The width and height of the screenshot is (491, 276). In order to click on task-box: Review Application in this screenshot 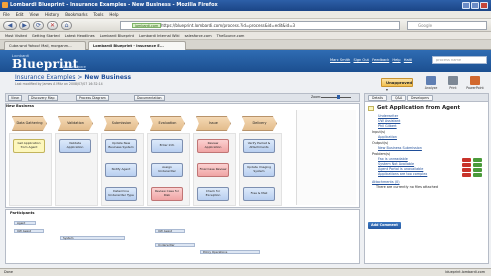, I will do `click(213, 146)`.